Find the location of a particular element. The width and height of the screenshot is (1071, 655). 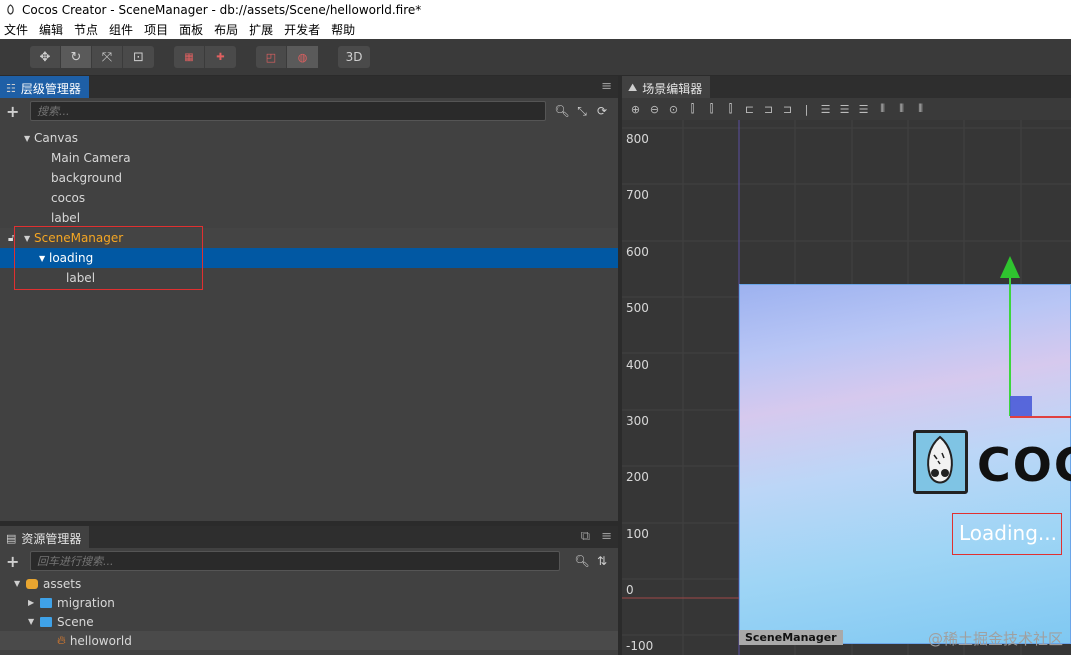

rect-tool-icon: ⊡ is located at coordinates (138, 57).